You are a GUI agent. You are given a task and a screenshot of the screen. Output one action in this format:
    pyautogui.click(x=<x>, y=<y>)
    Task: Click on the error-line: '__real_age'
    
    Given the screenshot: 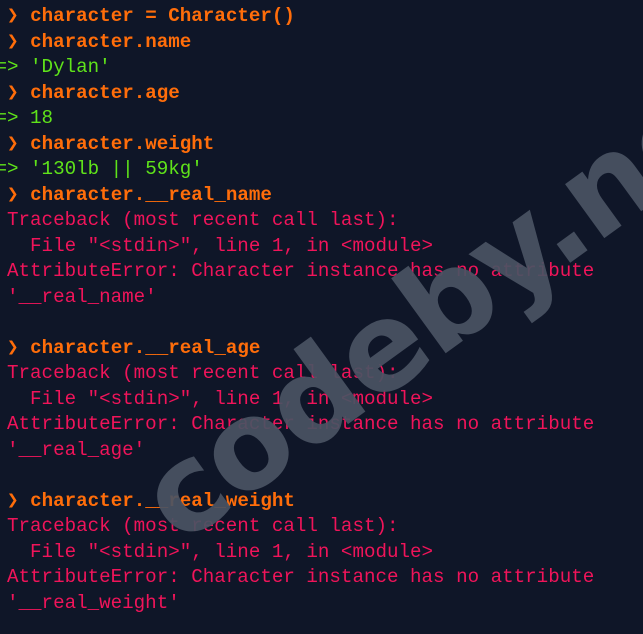 What is the action you would take?
    pyautogui.click(x=297, y=451)
    